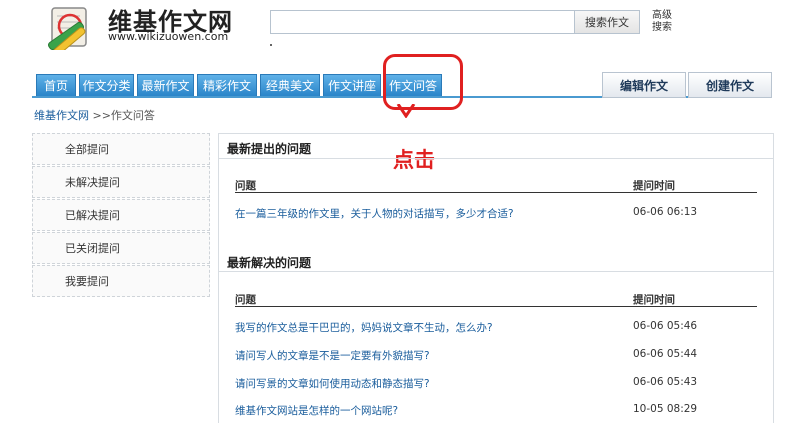  Describe the element at coordinates (121, 281) in the screenshot. I see `sidebar-item-ask: 我要提问` at that location.